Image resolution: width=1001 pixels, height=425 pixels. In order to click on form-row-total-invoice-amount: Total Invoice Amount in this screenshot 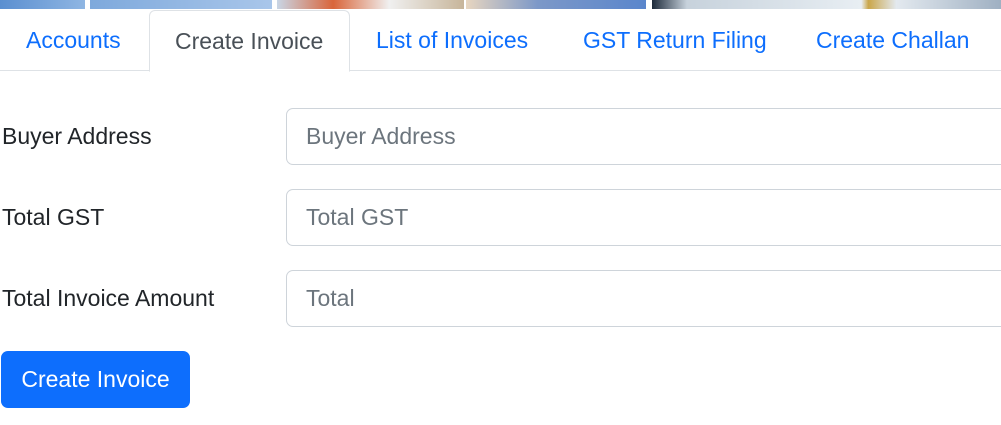, I will do `click(500, 298)`.